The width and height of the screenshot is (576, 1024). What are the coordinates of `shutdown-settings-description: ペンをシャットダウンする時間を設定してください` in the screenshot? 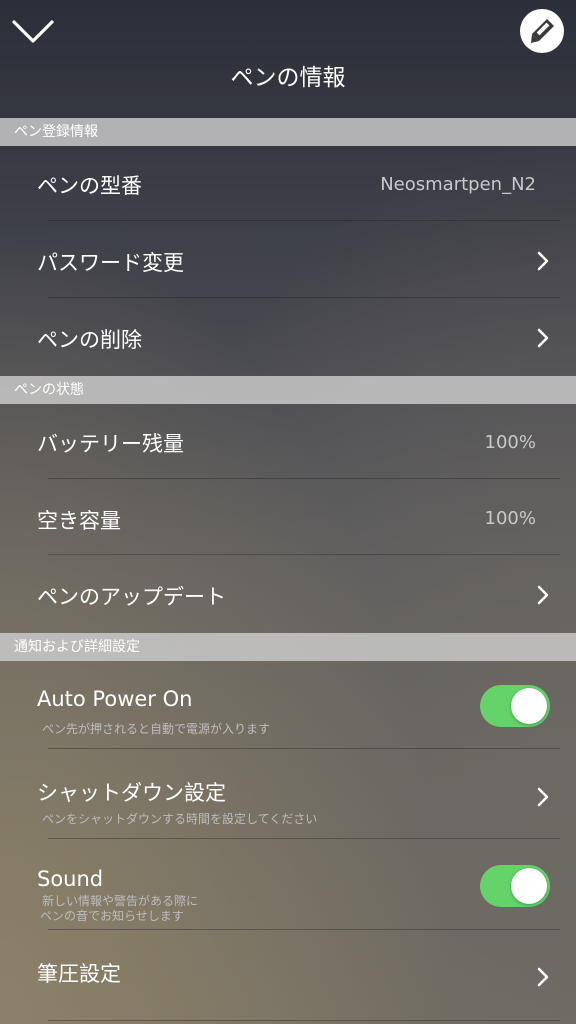 It's located at (180, 819).